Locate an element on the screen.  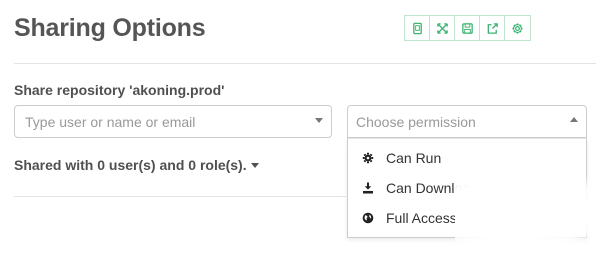
permission-select: Choose permission is located at coordinates (467, 121).